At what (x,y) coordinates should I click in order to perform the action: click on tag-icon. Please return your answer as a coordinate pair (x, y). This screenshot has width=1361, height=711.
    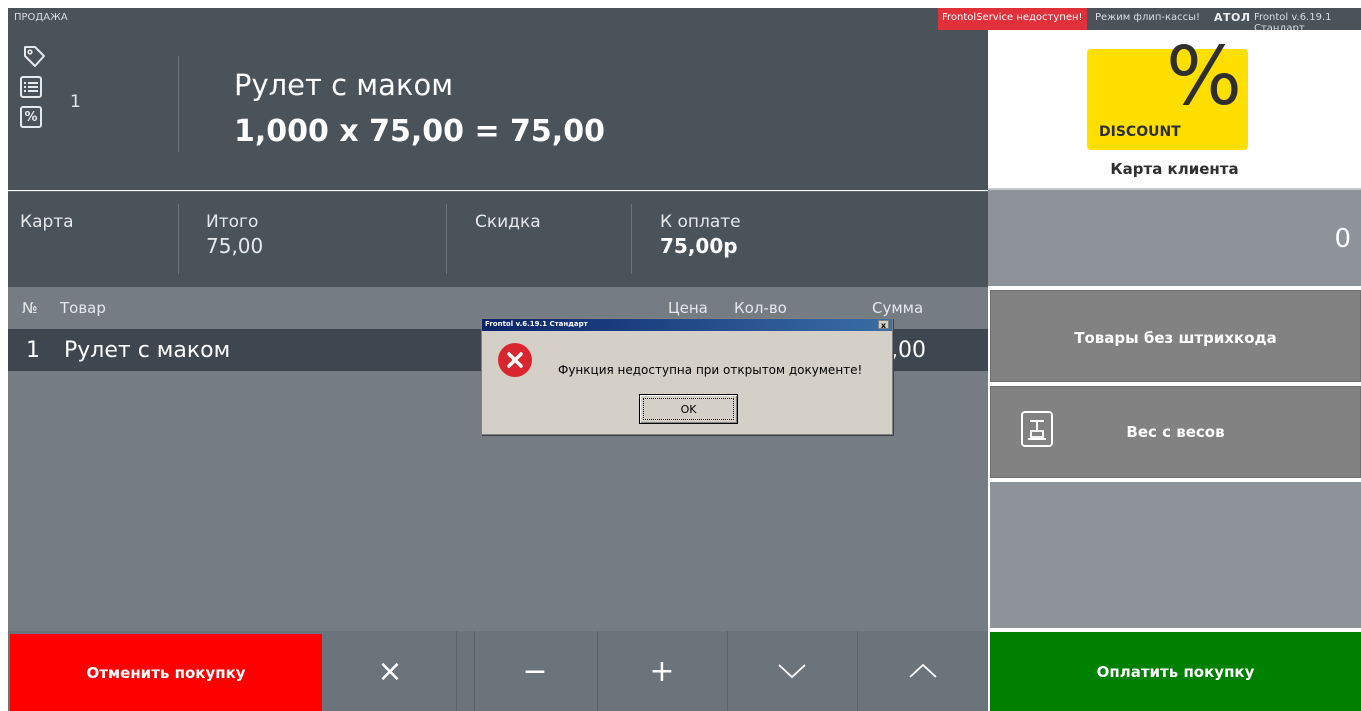
    Looking at the image, I should click on (34, 57).